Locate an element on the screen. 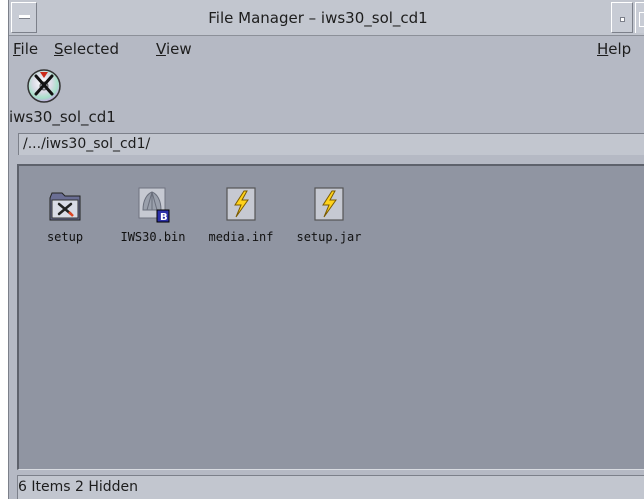 The width and height of the screenshot is (644, 499). status-bar: 6 Items 2 Hidden is located at coordinates (330, 487).